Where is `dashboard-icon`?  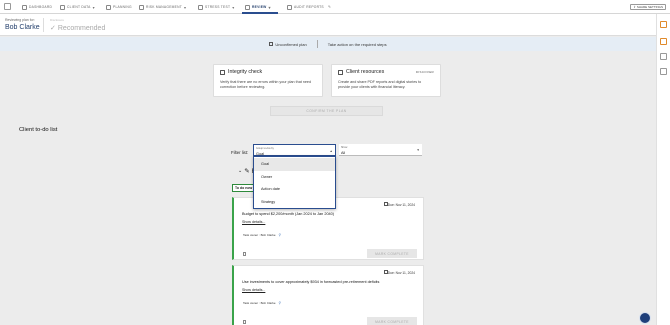
dashboard-icon is located at coordinates (24, 7).